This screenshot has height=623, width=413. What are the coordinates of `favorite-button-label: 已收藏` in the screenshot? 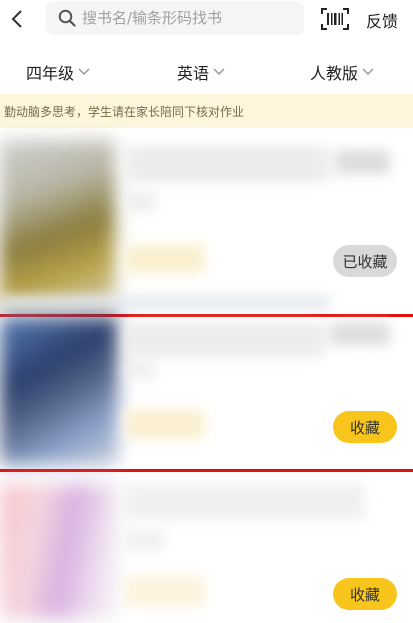 It's located at (365, 261).